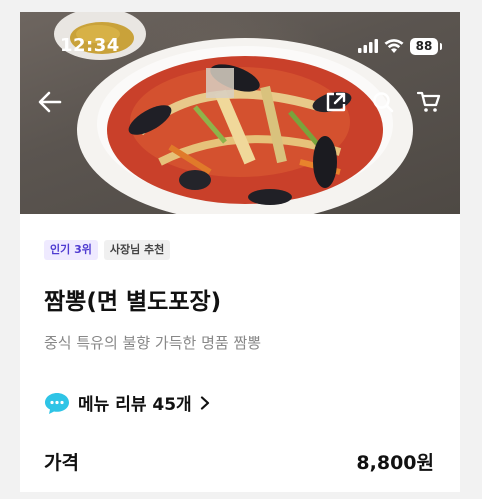 The height and width of the screenshot is (499, 482). I want to click on cart-icon, so click(429, 101).